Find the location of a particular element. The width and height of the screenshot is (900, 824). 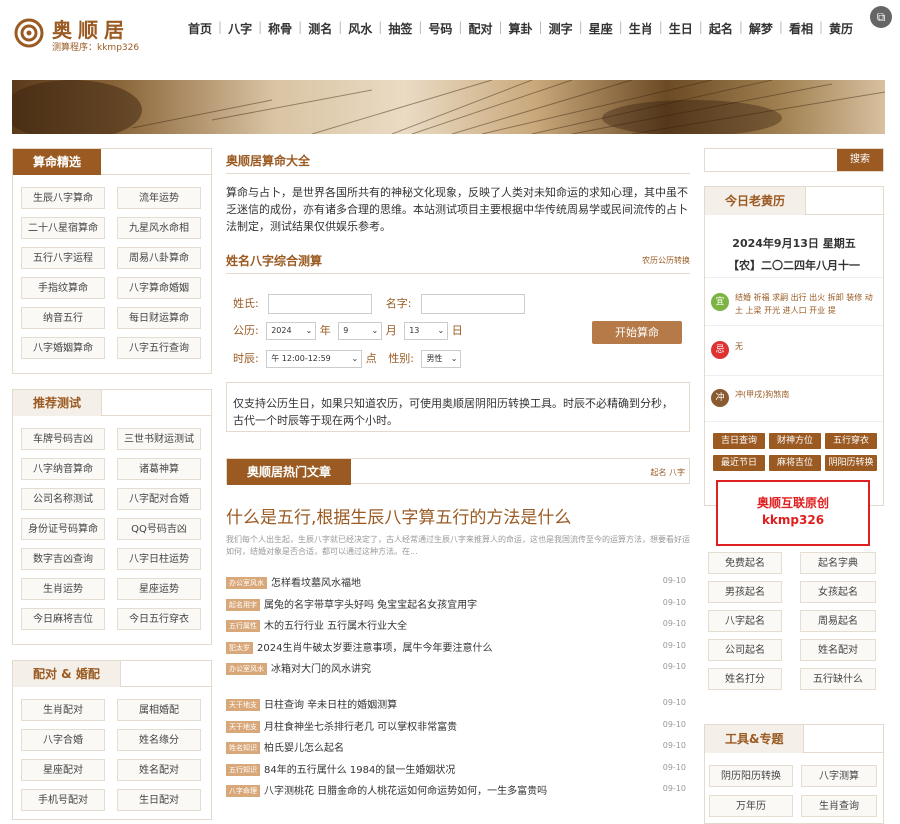

news-item: 办公室风水 冰箱对大门的风水讲究 09-10 is located at coordinates (458, 669).